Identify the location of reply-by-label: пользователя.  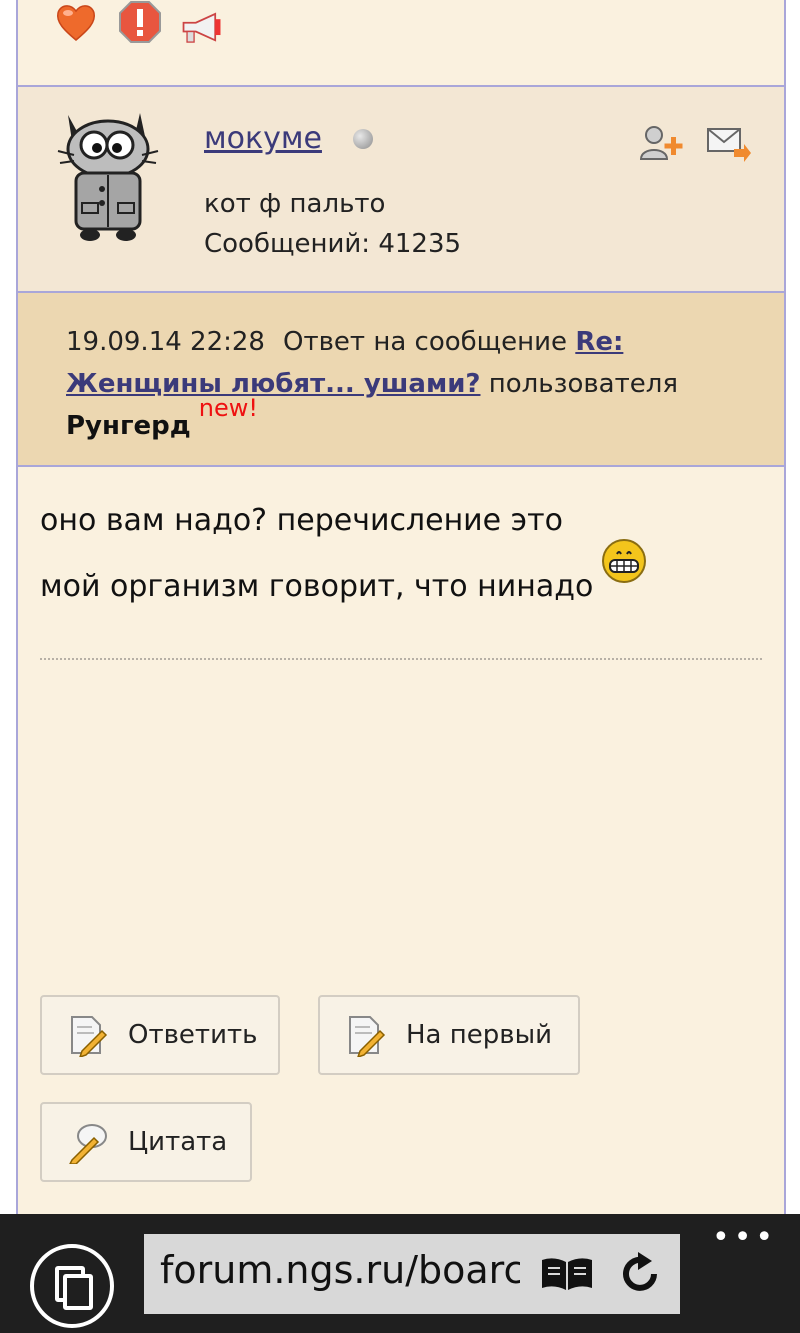
(583, 384).